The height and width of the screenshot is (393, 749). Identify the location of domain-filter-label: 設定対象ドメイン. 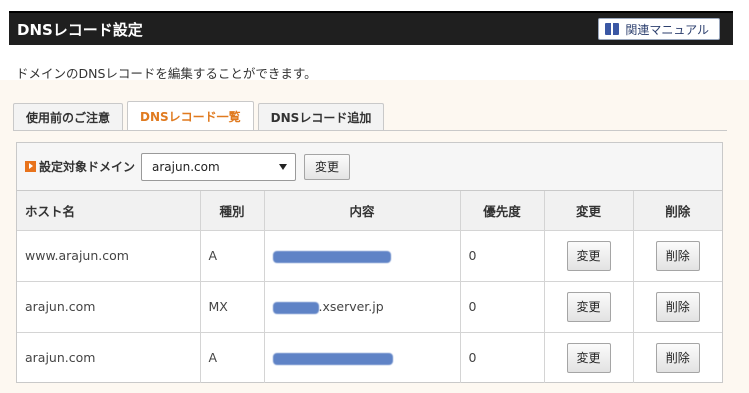
(87, 167).